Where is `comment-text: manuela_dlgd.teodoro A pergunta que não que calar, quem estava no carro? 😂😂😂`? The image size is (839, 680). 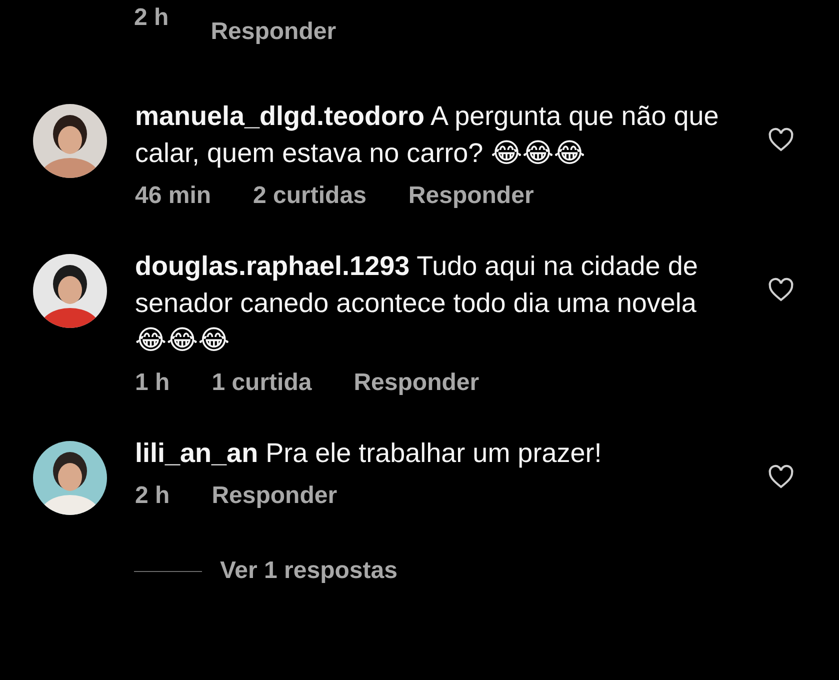 comment-text: manuela_dlgd.teodoro A pergunta que não que calar, quem estava no carro? 😂😂😂 is located at coordinates (427, 135).